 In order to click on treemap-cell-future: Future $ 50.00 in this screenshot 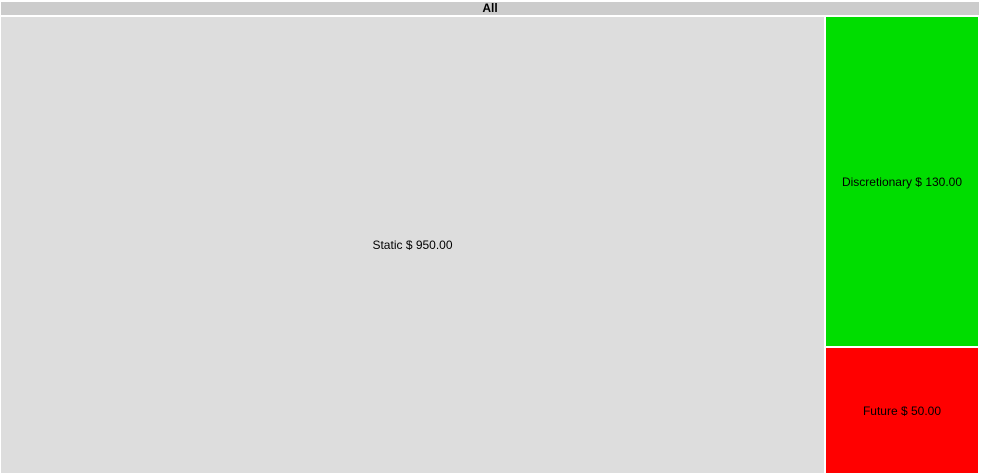, I will do `click(902, 410)`.